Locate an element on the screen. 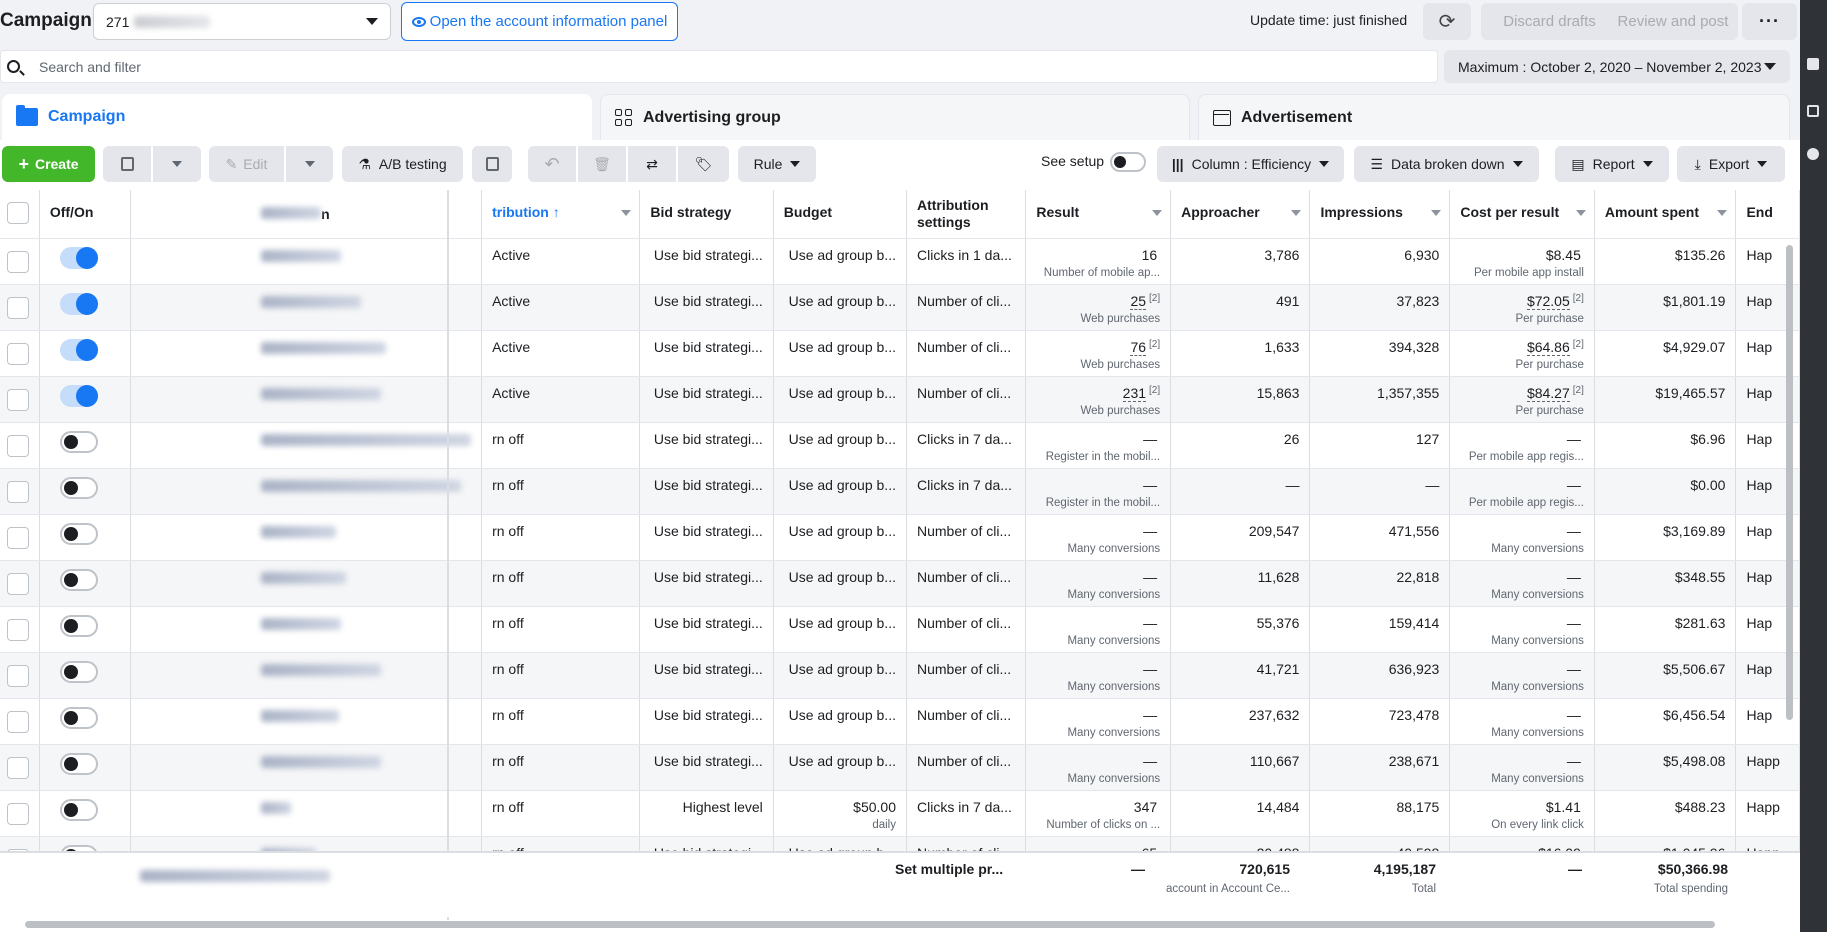  duplicate-dropdown is located at coordinates (177, 164).